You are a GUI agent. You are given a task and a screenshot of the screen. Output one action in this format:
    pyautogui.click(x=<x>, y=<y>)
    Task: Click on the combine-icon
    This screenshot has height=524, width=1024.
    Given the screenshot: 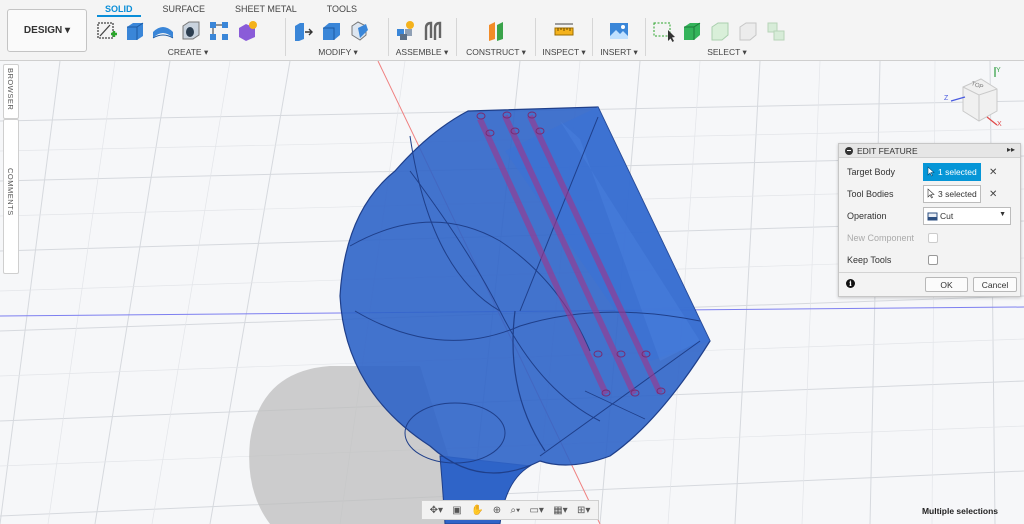 What is the action you would take?
    pyautogui.click(x=359, y=31)
    